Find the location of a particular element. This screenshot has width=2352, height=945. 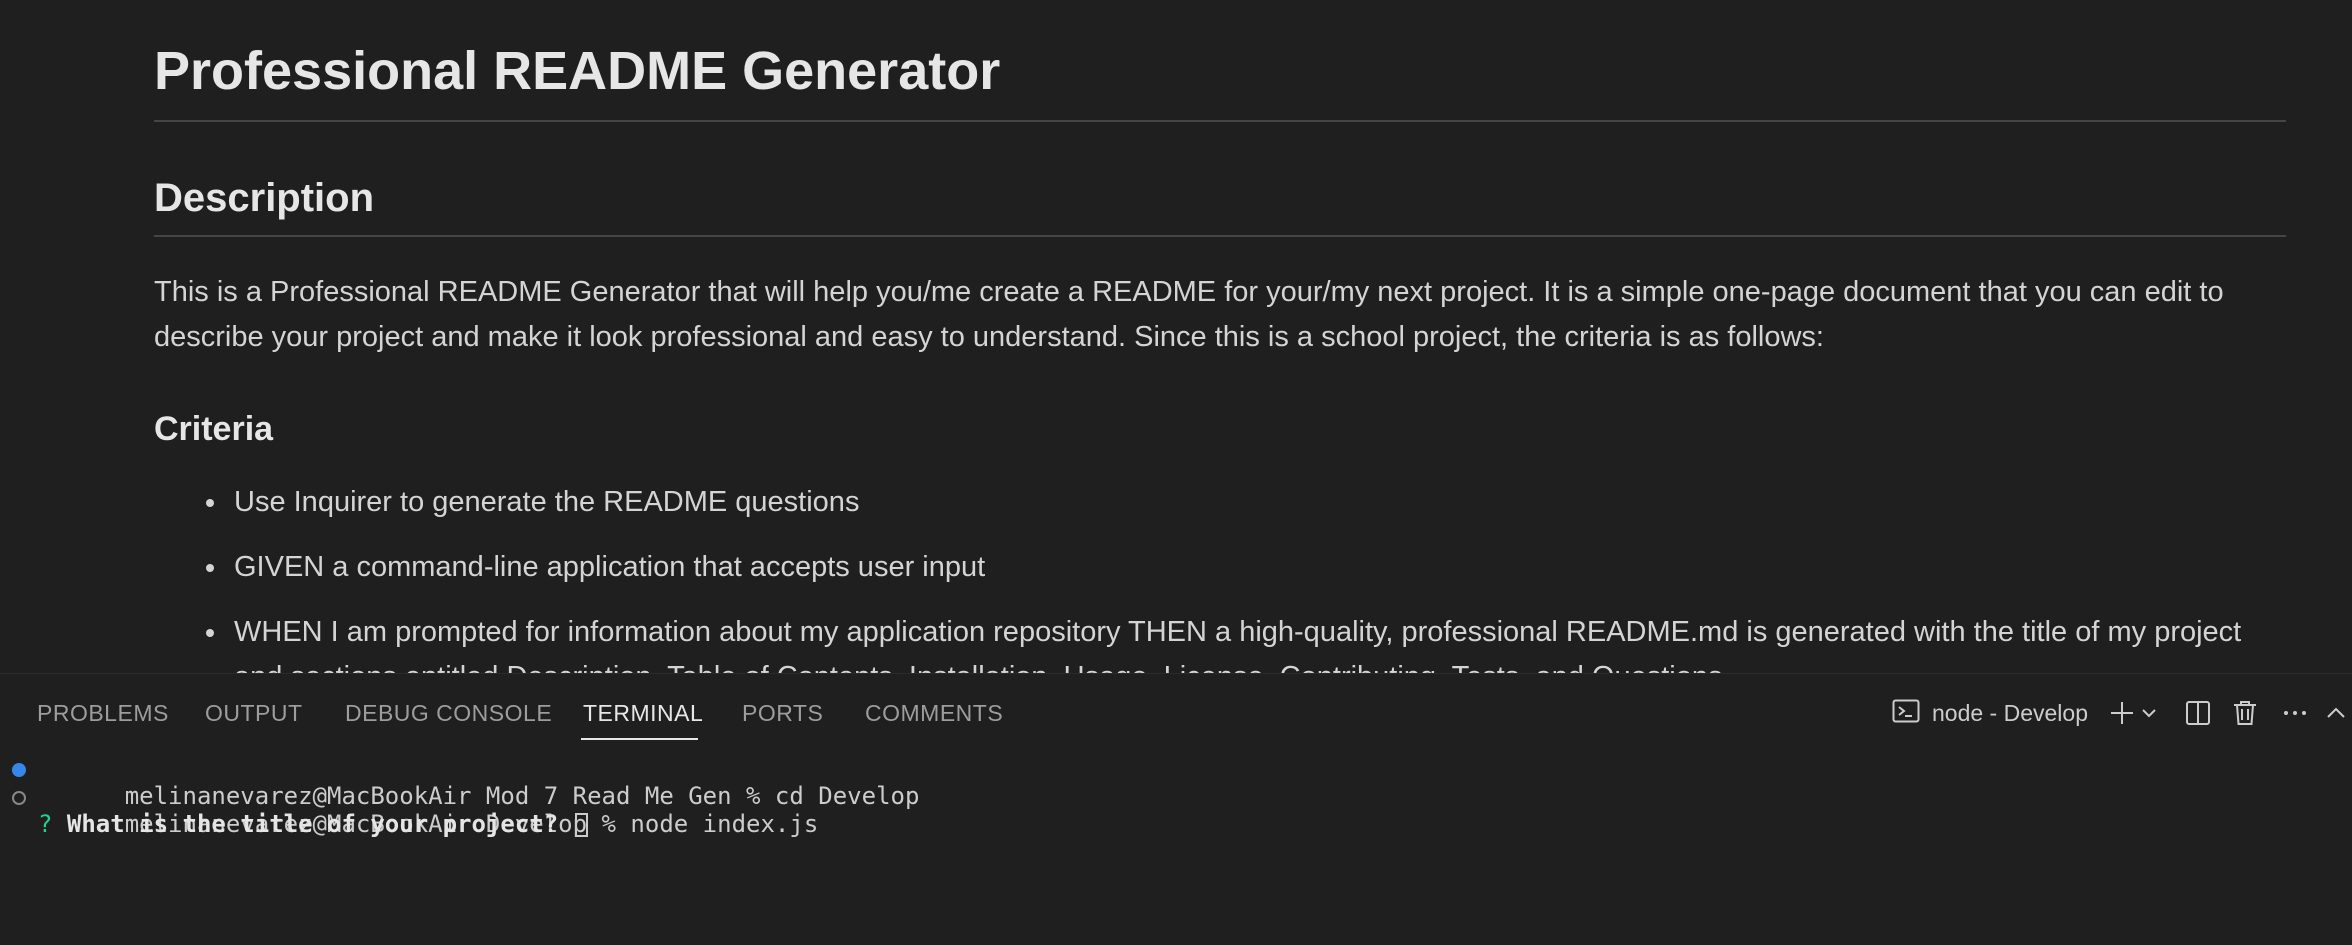

terminal-prompt-line: ? What is the title of your project? is located at coordinates (1176, 824).